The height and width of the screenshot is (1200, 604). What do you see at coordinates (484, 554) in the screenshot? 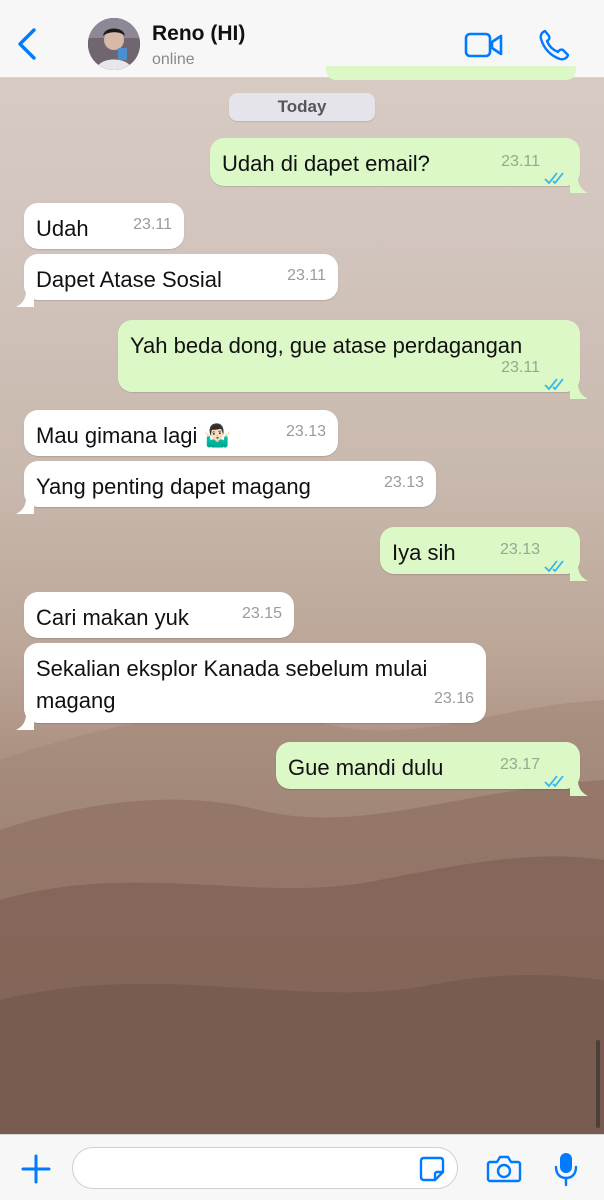
I see `message-bubble-outgoing: Iya sih 23.13` at bounding box center [484, 554].